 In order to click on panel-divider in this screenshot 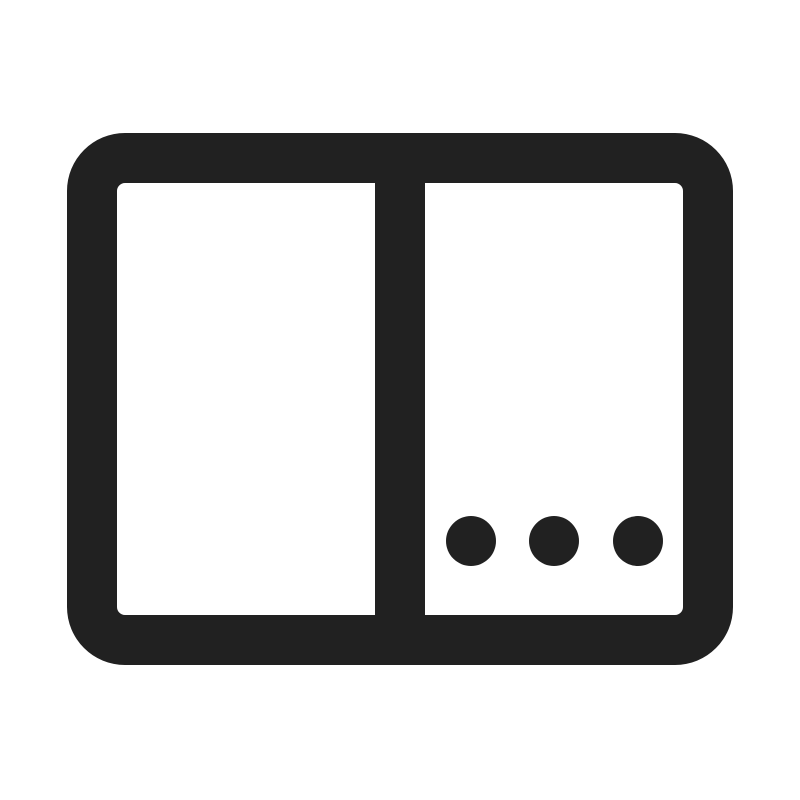, I will do `click(400, 399)`.